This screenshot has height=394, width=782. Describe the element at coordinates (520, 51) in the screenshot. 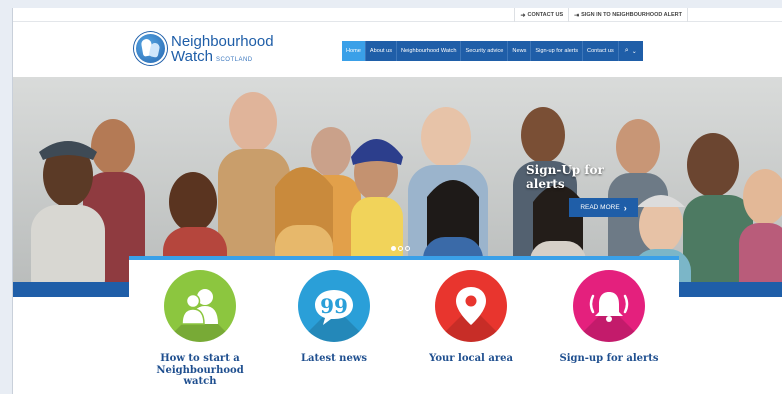

I see `nav-item-news: News` at that location.